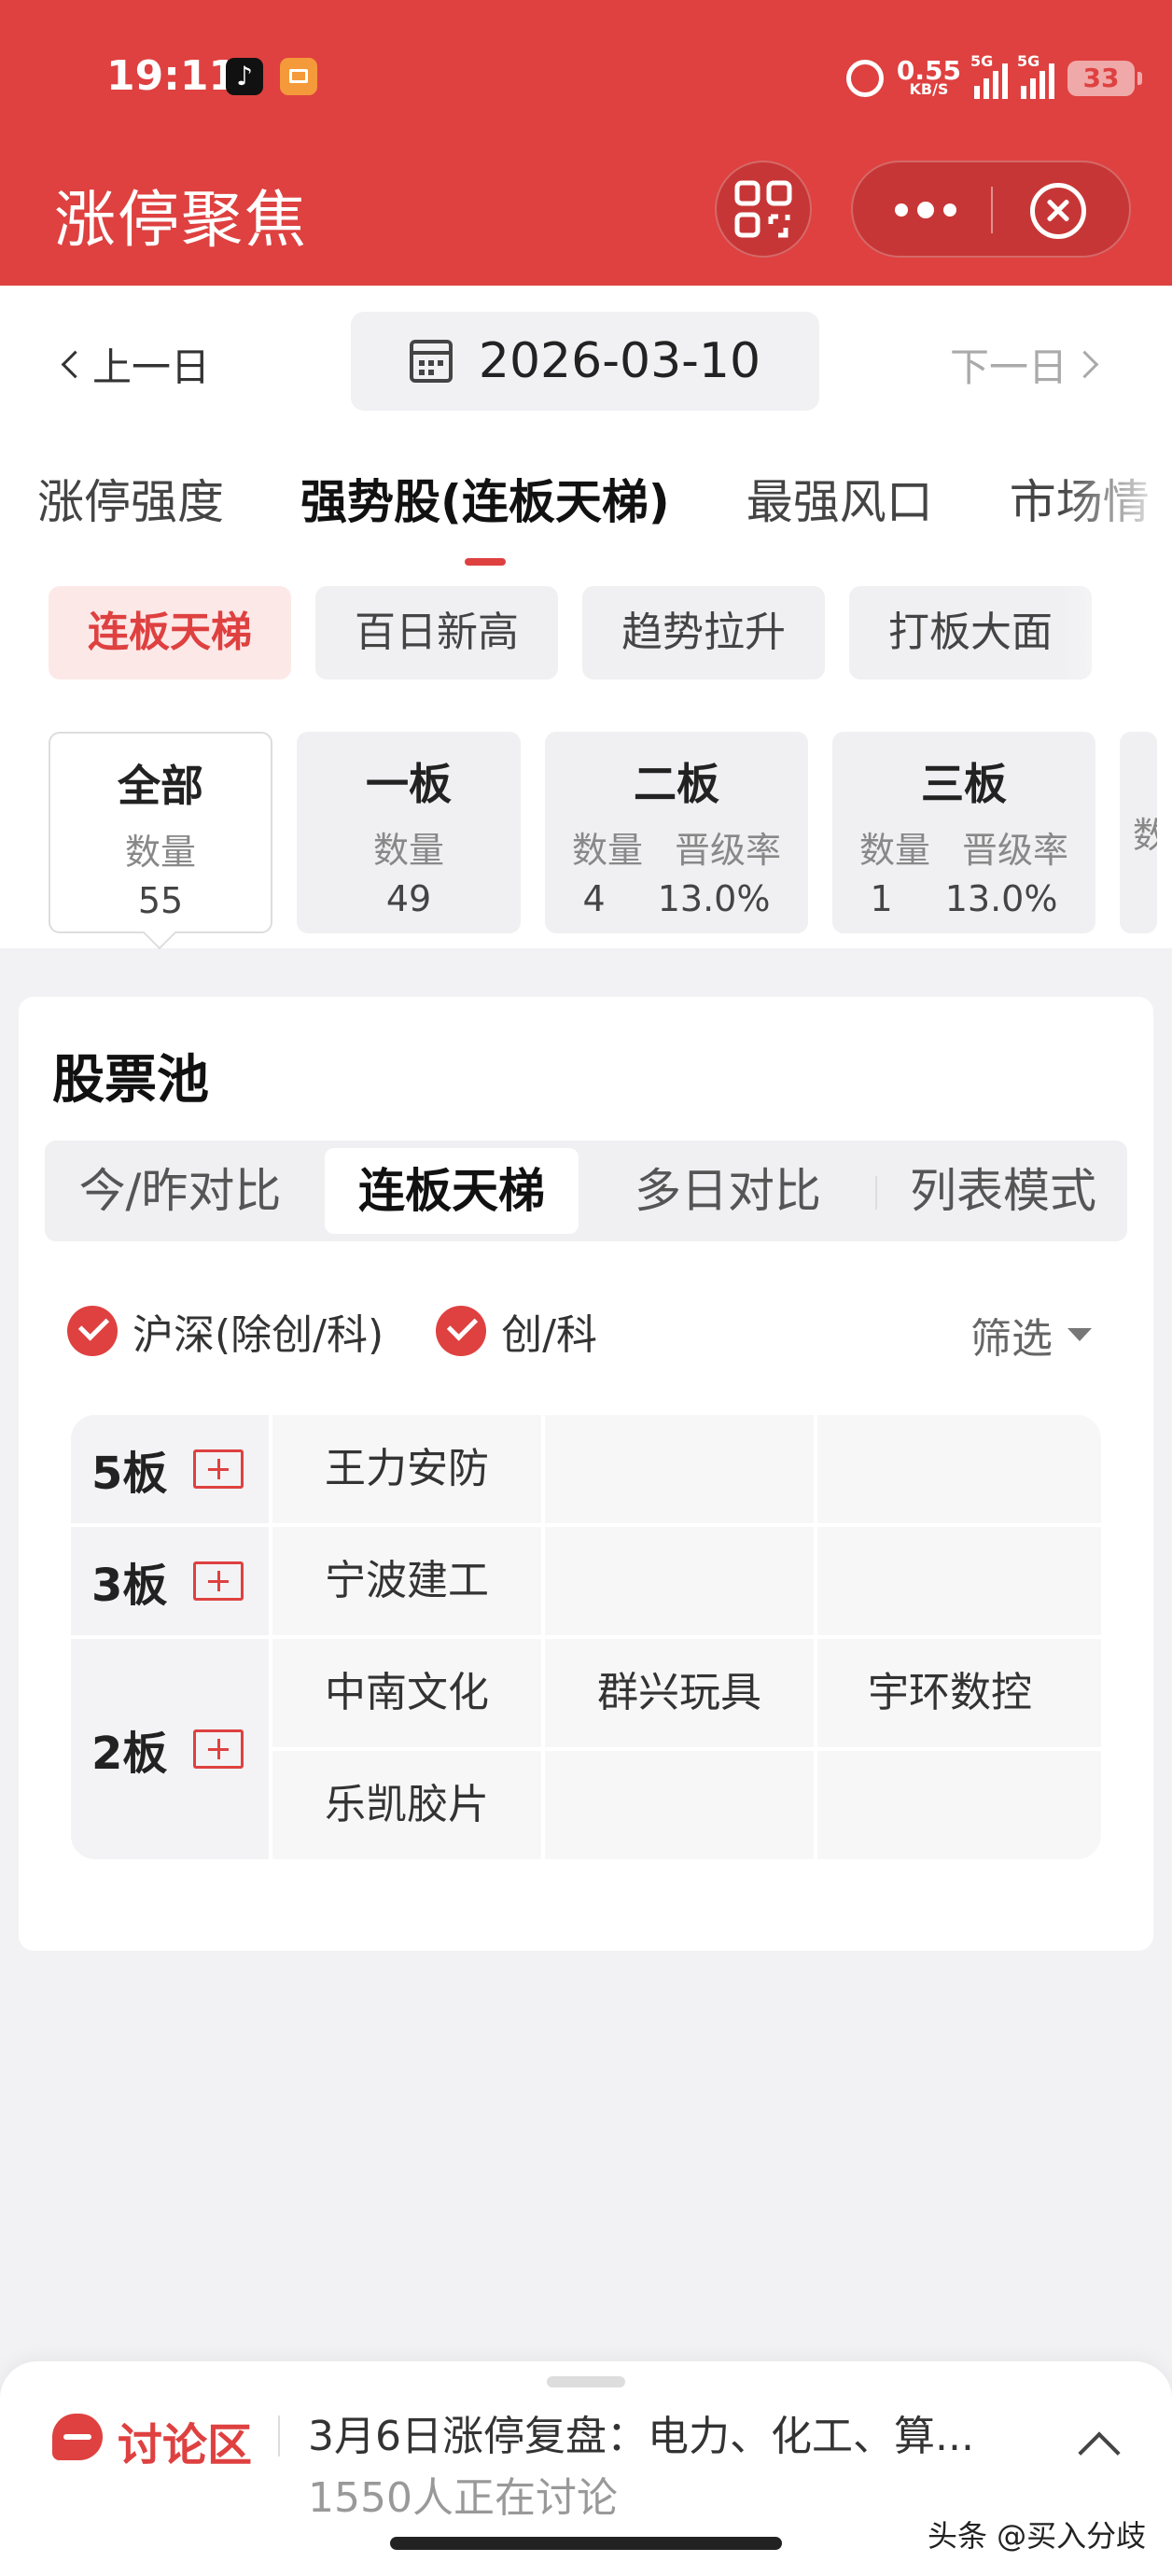  I want to click on stock-cell: 中南文化, so click(408, 1693).